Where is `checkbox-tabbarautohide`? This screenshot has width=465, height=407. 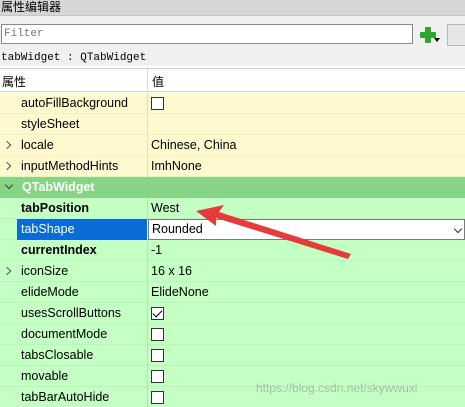
checkbox-tabbarautohide is located at coordinates (157, 397).